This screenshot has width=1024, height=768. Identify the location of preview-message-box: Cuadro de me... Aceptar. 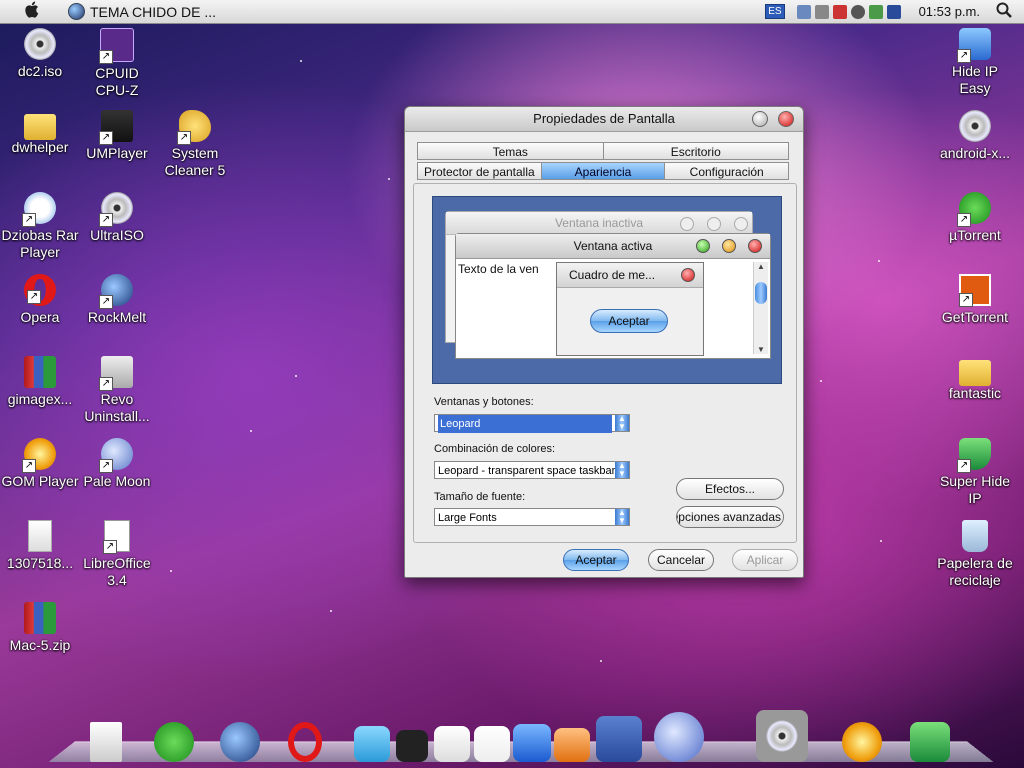
(630, 309).